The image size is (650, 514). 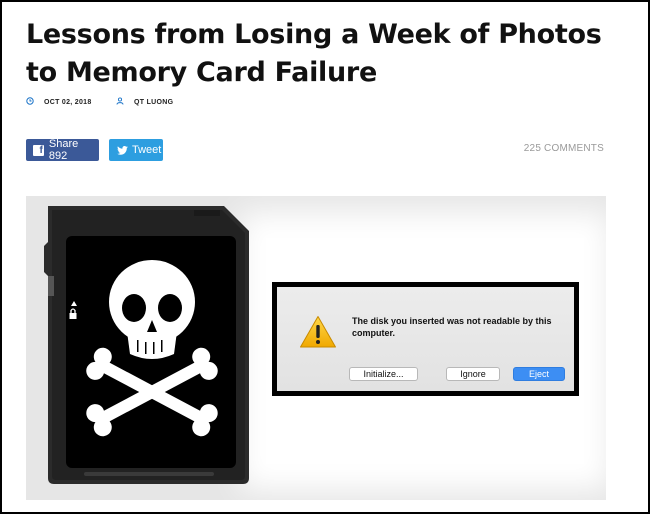 I want to click on facebook-share-button: f Share 892, so click(x=62, y=150).